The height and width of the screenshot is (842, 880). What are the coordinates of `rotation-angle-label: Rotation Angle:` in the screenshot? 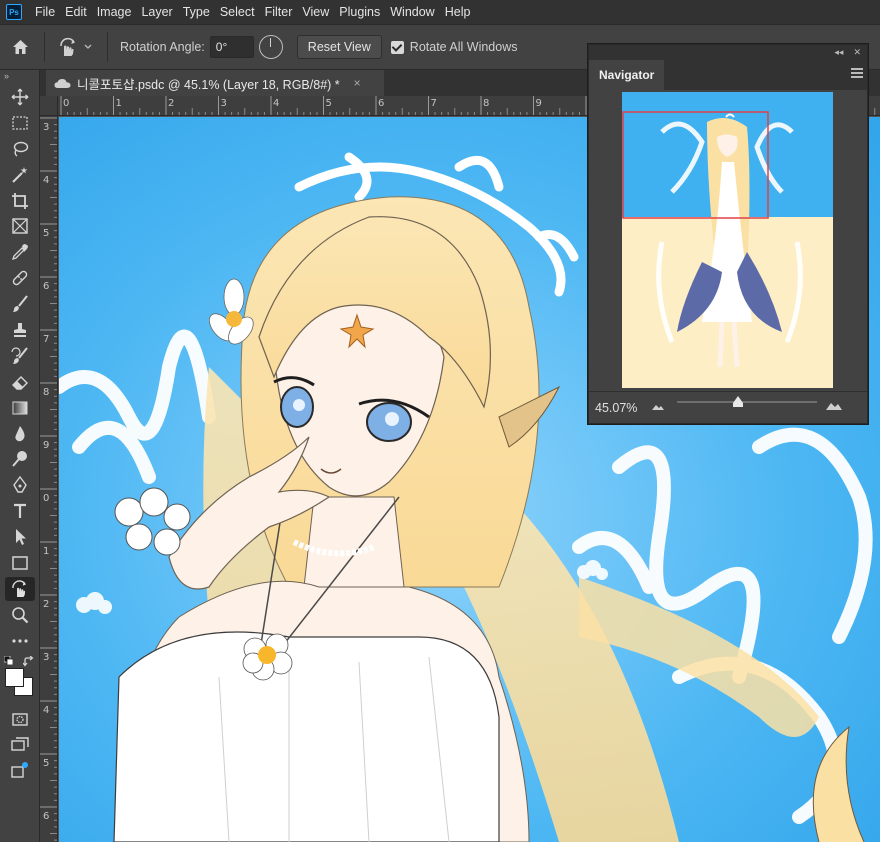 It's located at (162, 47).